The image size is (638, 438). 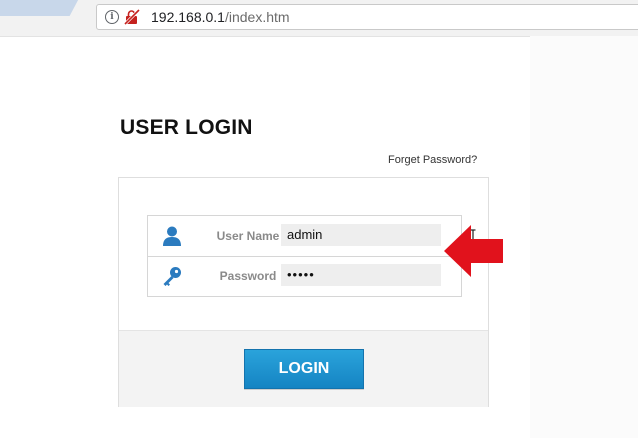 I want to click on red-arrow-icon, so click(x=473, y=251).